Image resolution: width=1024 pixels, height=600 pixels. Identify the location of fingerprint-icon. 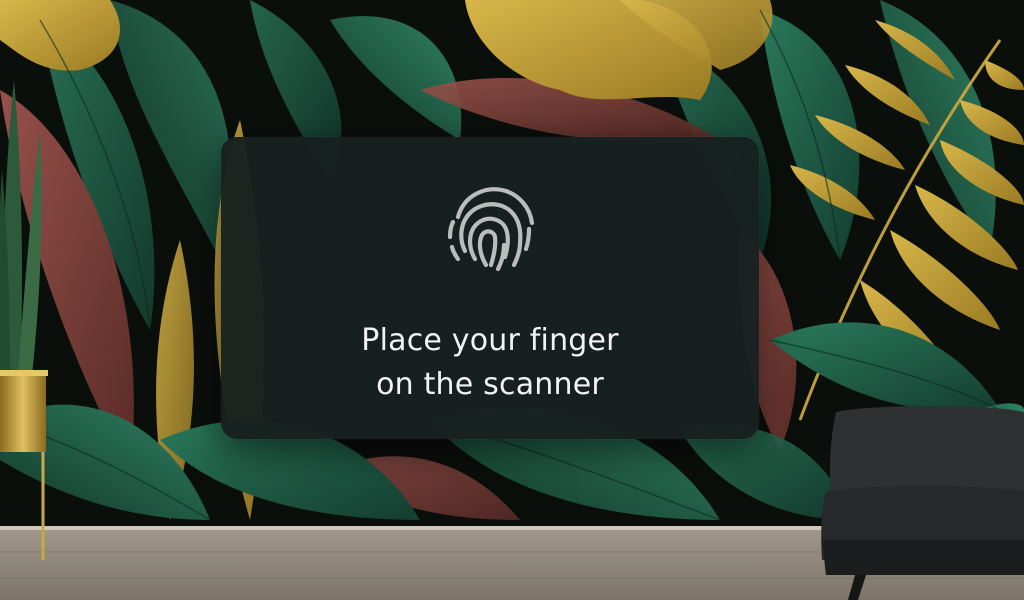
(490, 229).